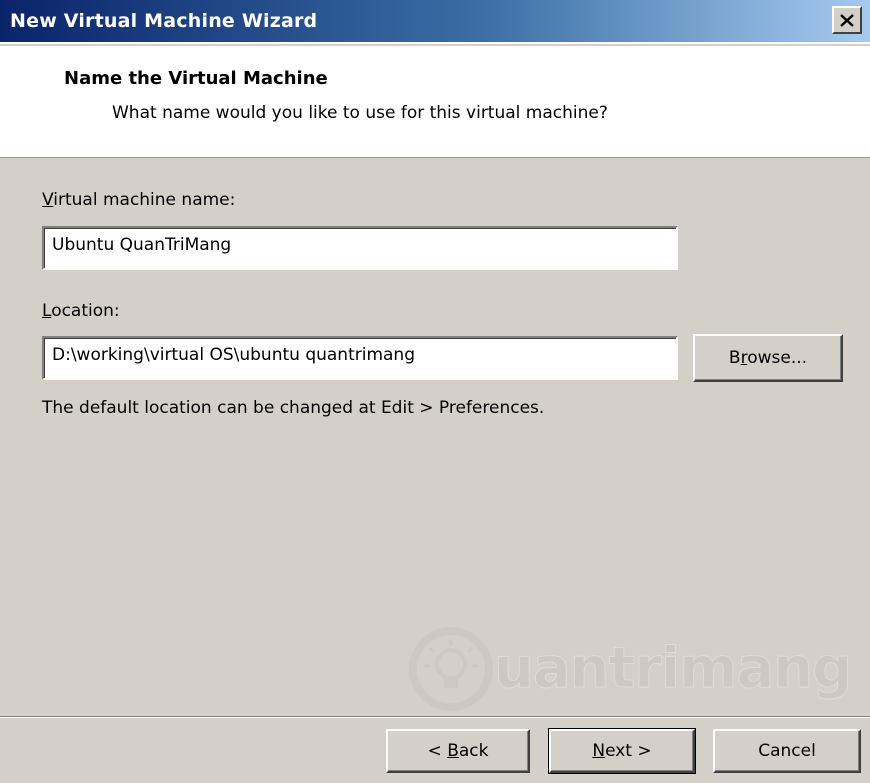 This screenshot has width=870, height=783. What do you see at coordinates (672, 669) in the screenshot?
I see `watermark-text: uantrimang` at bounding box center [672, 669].